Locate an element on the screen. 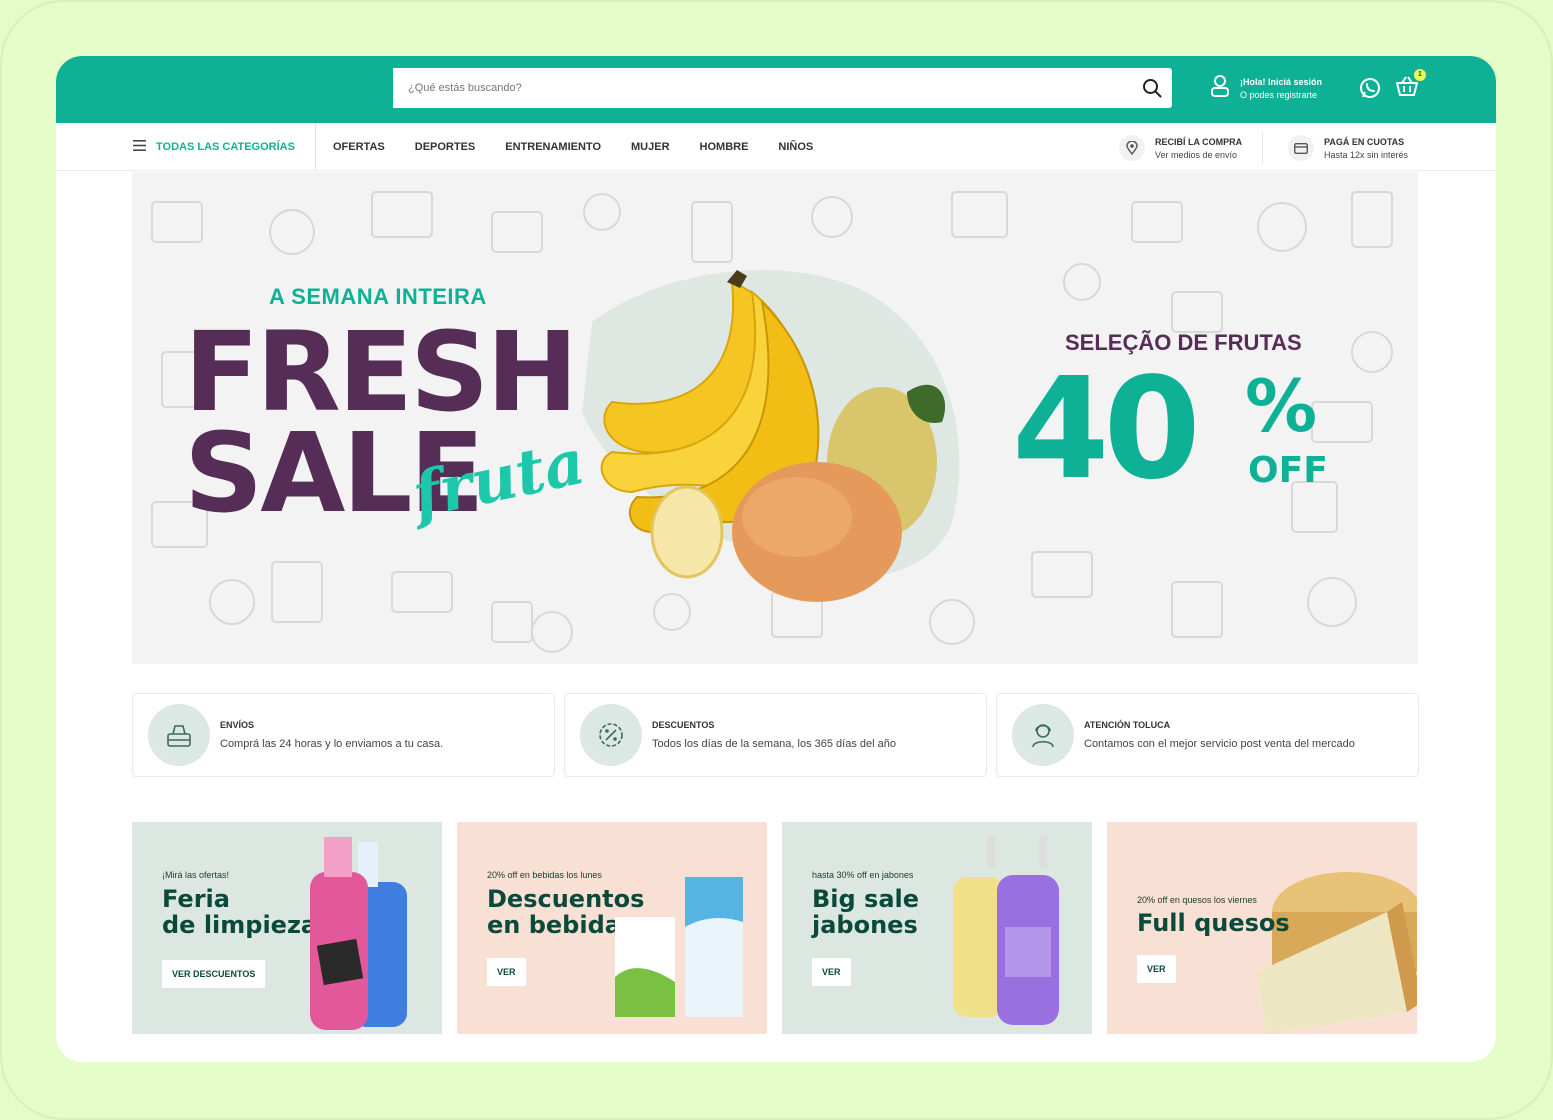 The height and width of the screenshot is (1120, 1553). milk-cartons-illustration is located at coordinates (679, 947).